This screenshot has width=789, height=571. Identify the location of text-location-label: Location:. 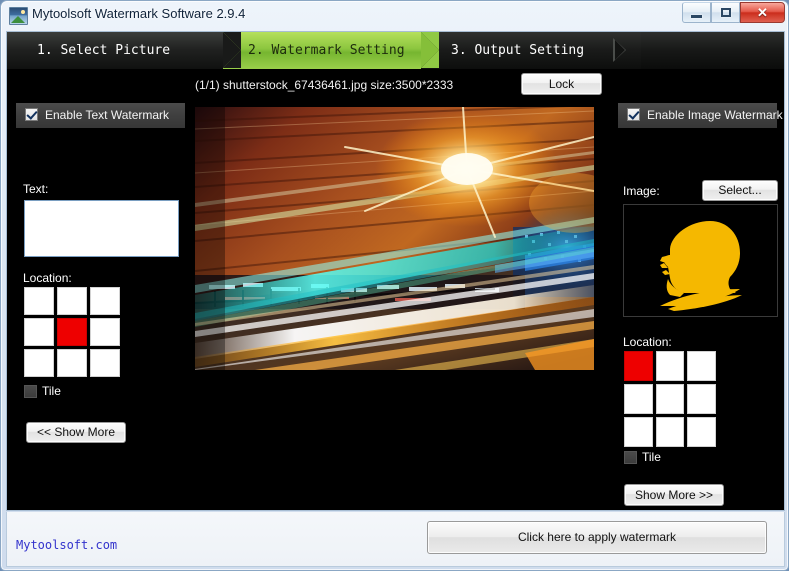
(47, 278).